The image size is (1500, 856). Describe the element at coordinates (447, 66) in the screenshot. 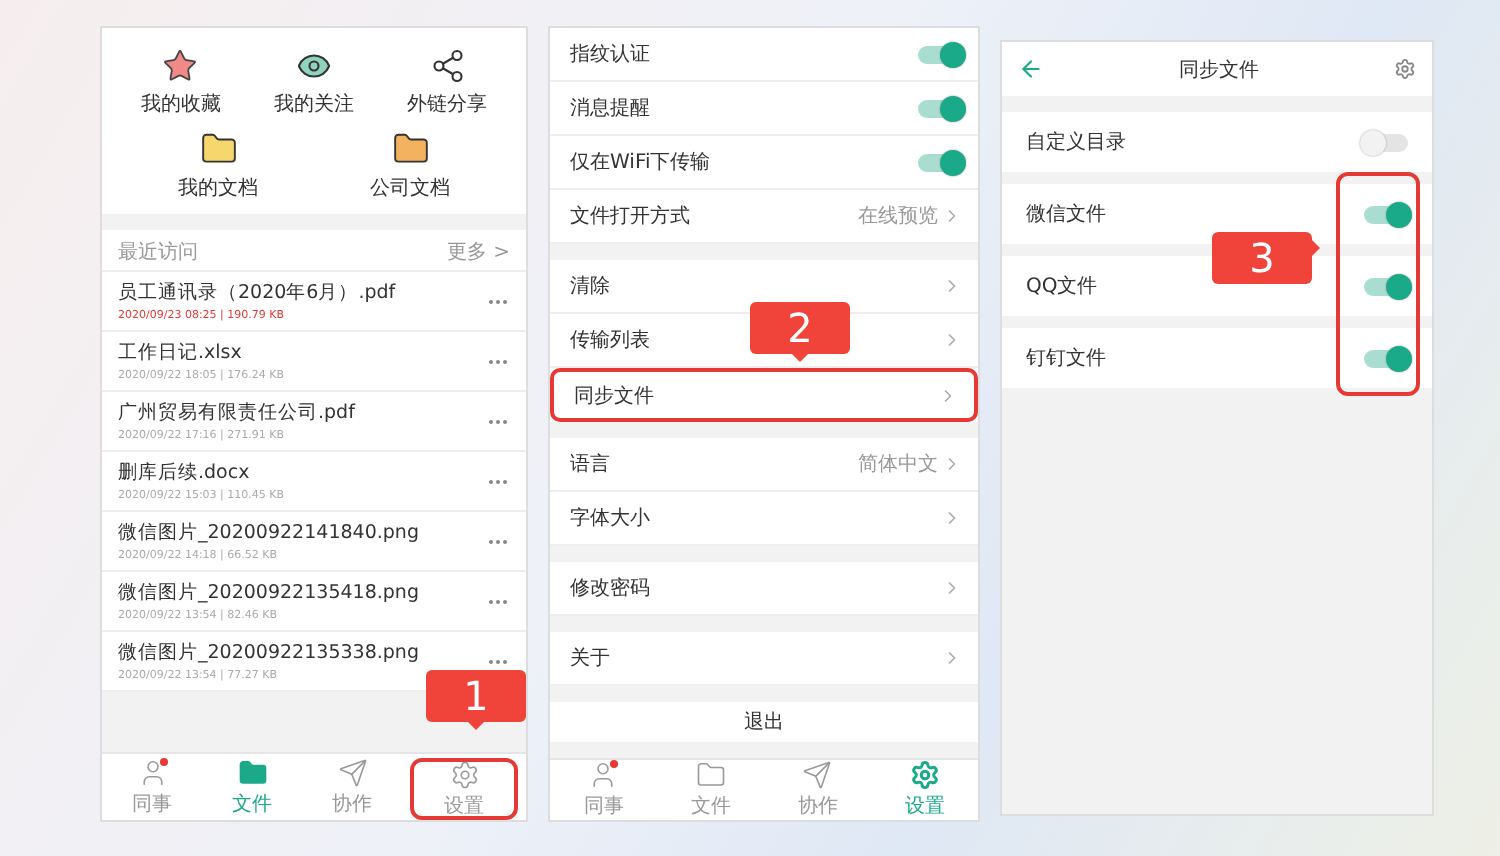

I see `share-icon` at that location.